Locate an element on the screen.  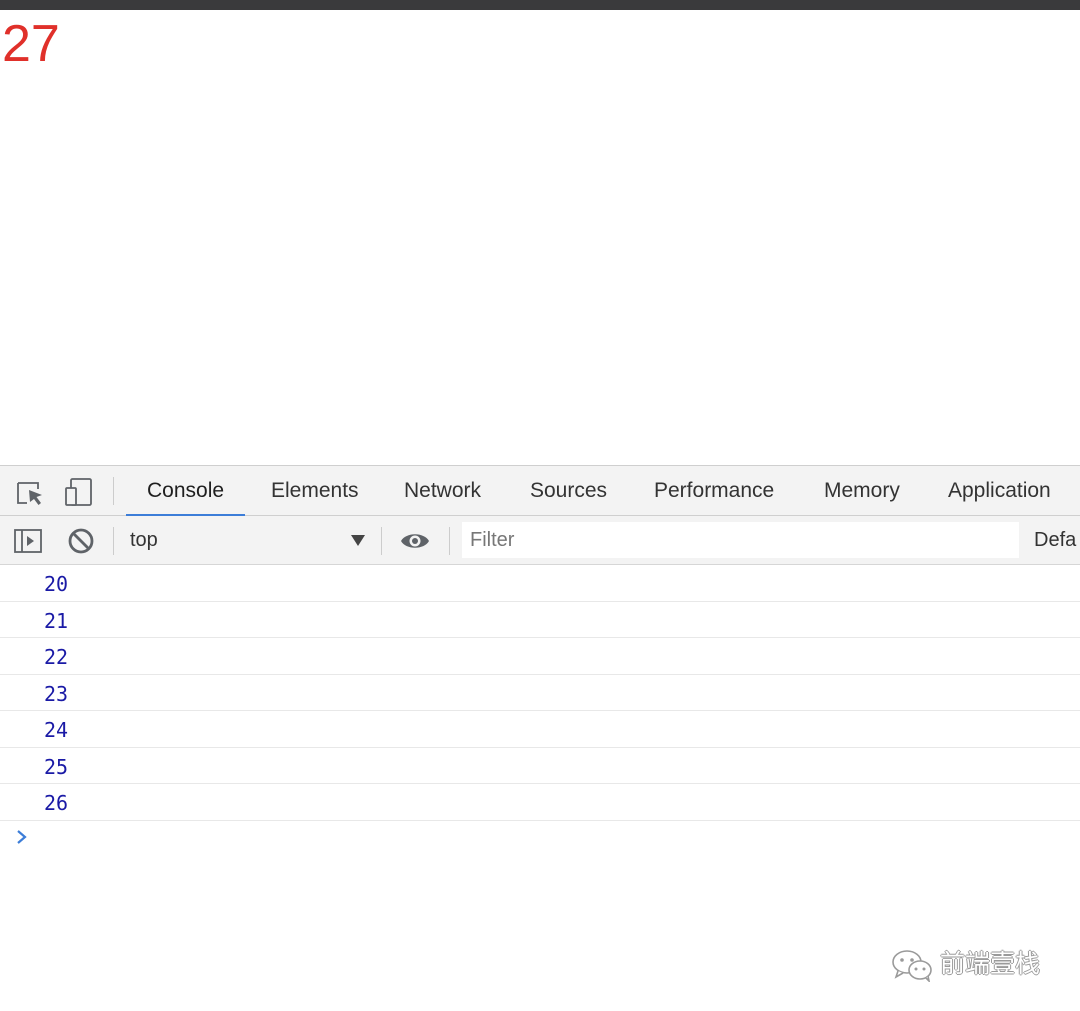
browser-top-bar is located at coordinates (540, 5).